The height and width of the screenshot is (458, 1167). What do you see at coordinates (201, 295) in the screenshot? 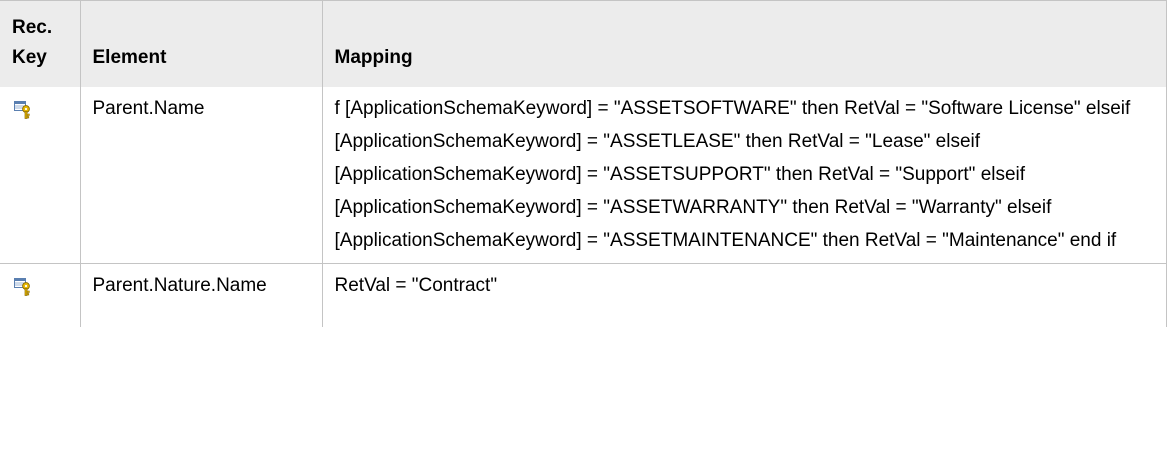
I see `element-cell: Parent.Nature.Name` at bounding box center [201, 295].